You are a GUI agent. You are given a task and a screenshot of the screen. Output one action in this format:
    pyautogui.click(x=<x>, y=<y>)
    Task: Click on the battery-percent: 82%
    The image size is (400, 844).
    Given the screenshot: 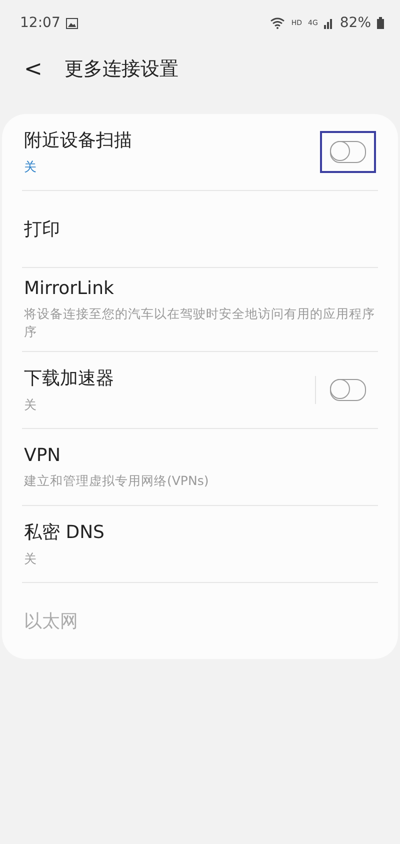 What is the action you would take?
    pyautogui.click(x=355, y=23)
    